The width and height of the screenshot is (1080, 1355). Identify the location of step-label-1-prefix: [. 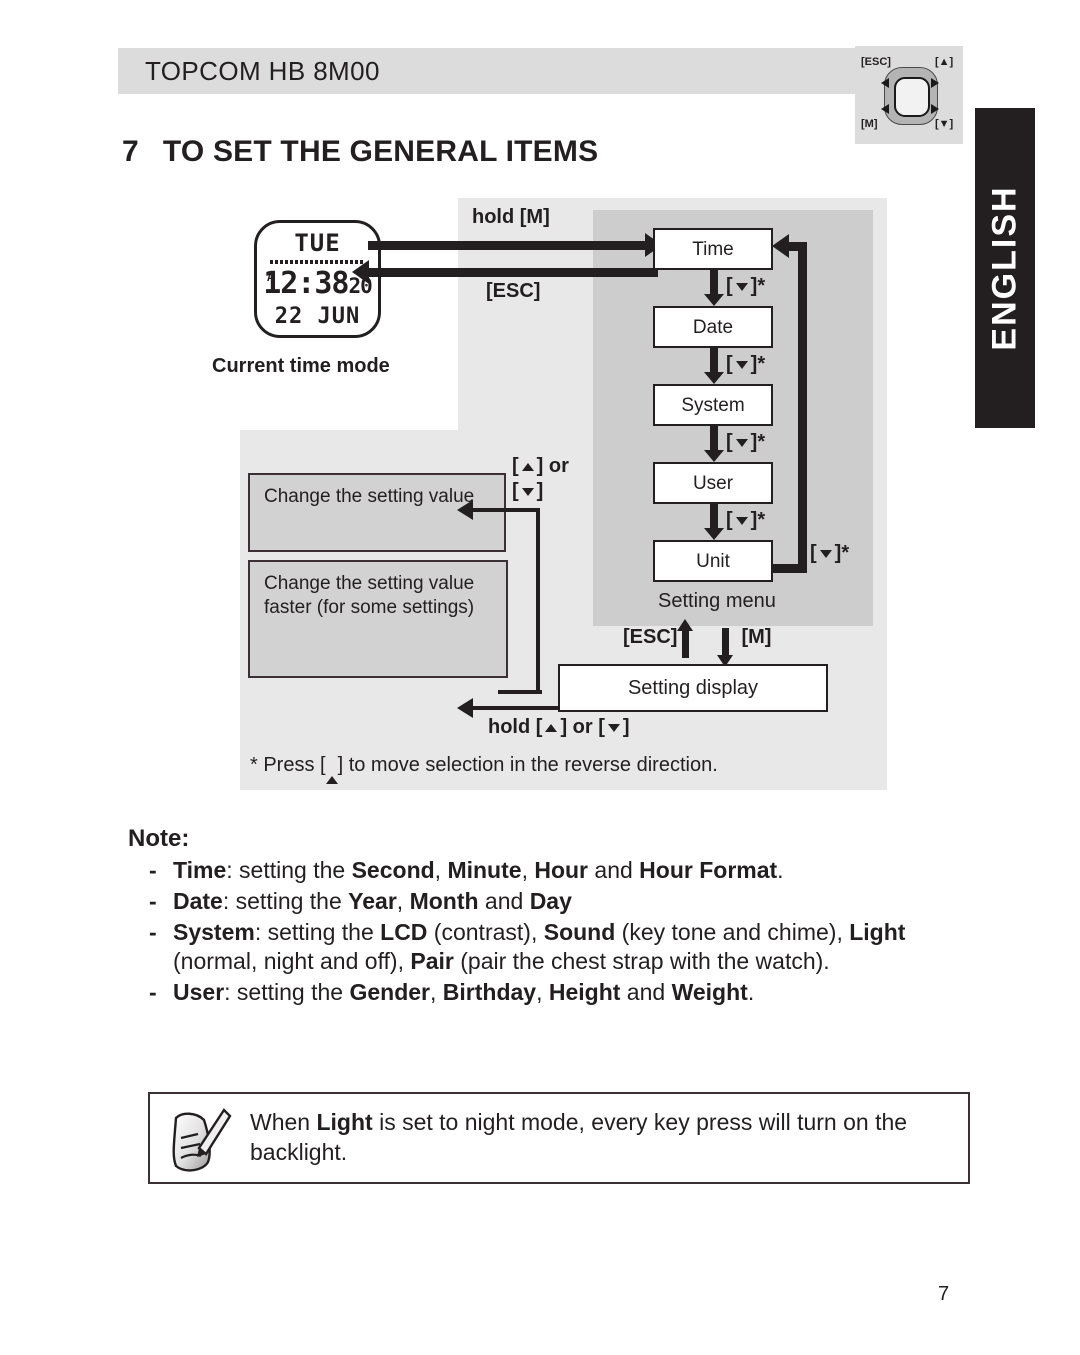
(729, 286).